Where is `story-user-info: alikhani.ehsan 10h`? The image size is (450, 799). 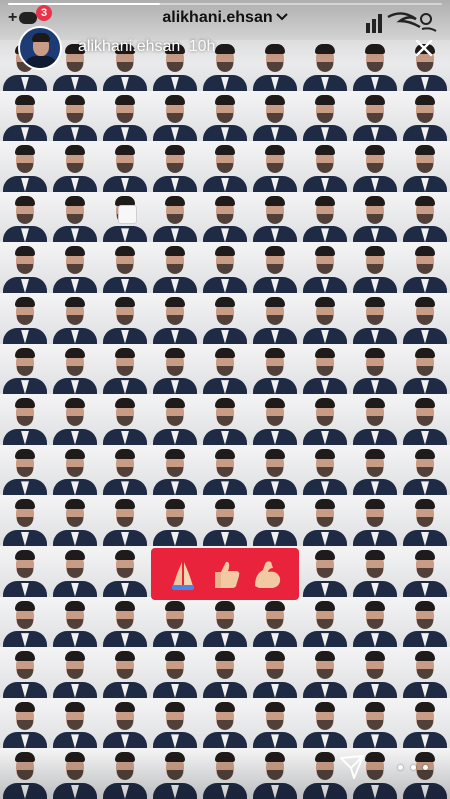
story-user-info: alikhani.ehsan 10h is located at coordinates (146, 47).